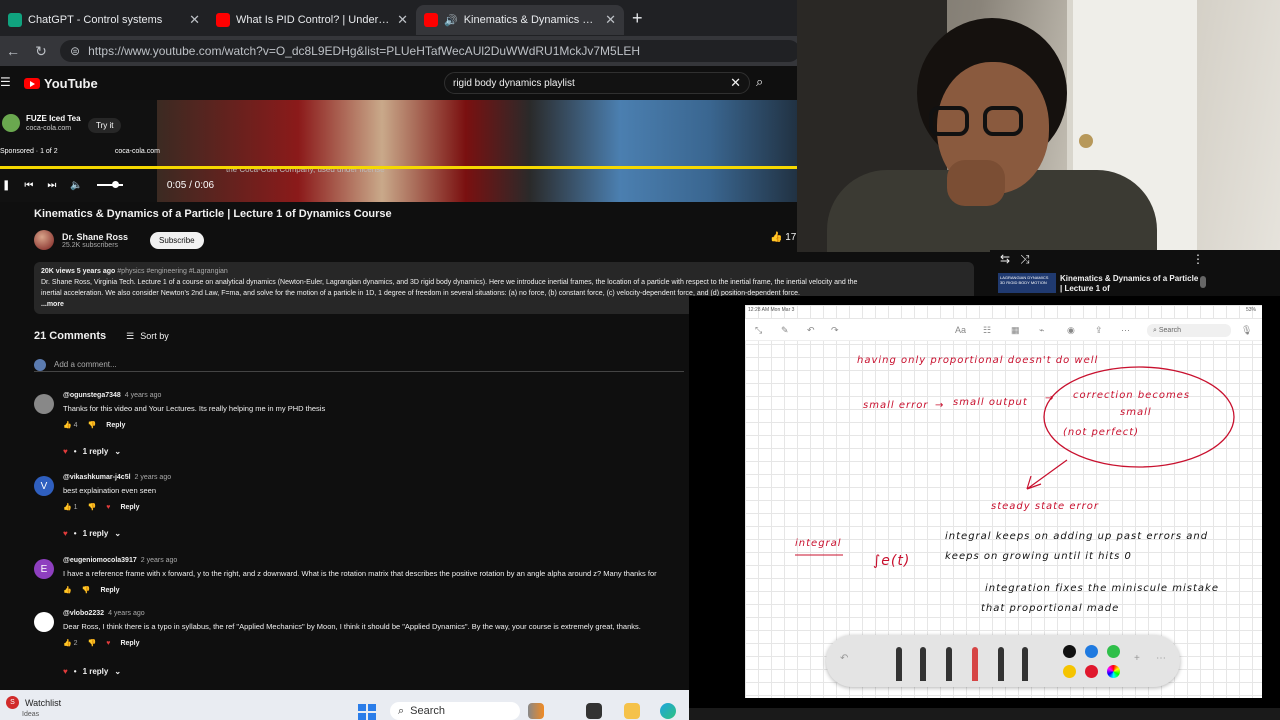 Image resolution: width=1280 pixels, height=720 pixels. Describe the element at coordinates (75, 51) in the screenshot. I see `site-info-icon: ⊜` at that location.